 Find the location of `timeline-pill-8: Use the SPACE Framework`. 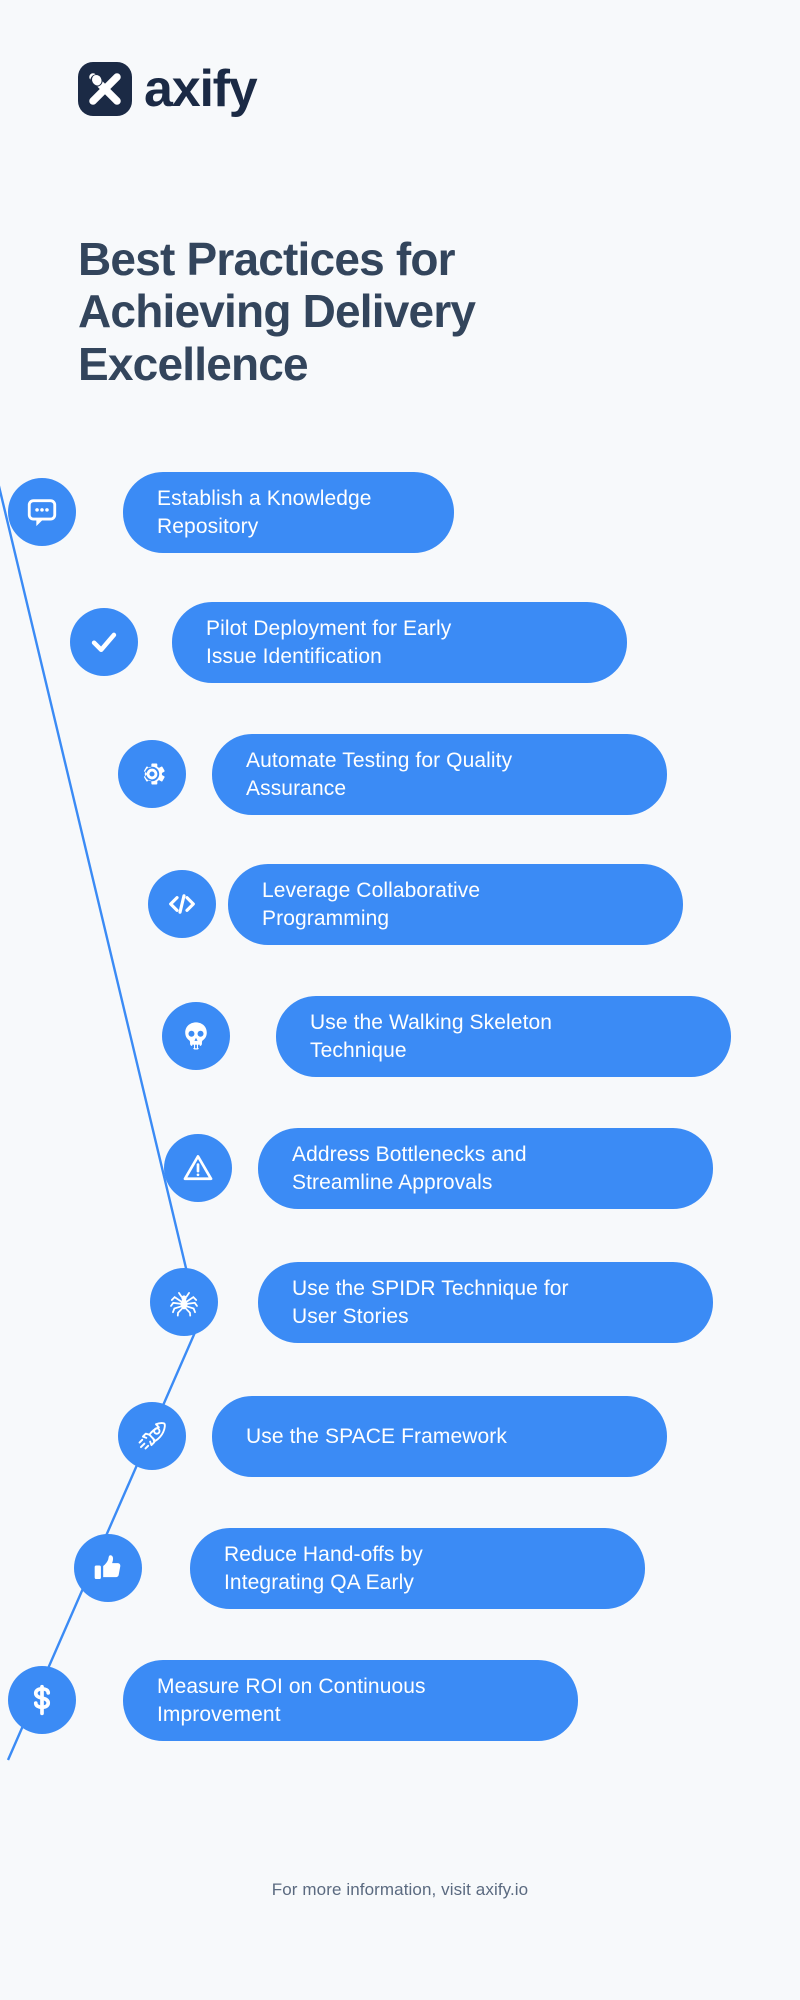

timeline-pill-8: Use the SPACE Framework is located at coordinates (439, 1436).